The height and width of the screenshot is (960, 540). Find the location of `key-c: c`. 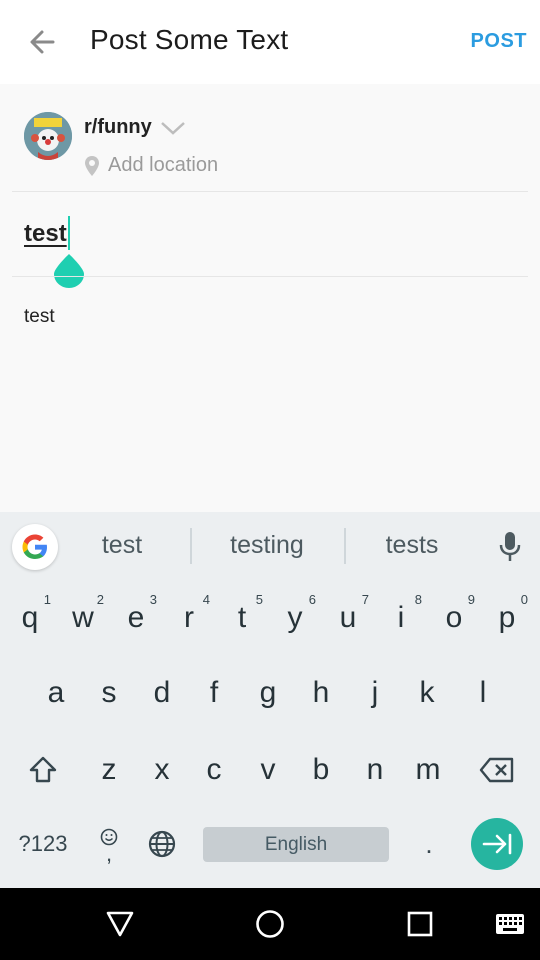

key-c: c is located at coordinates (214, 770).